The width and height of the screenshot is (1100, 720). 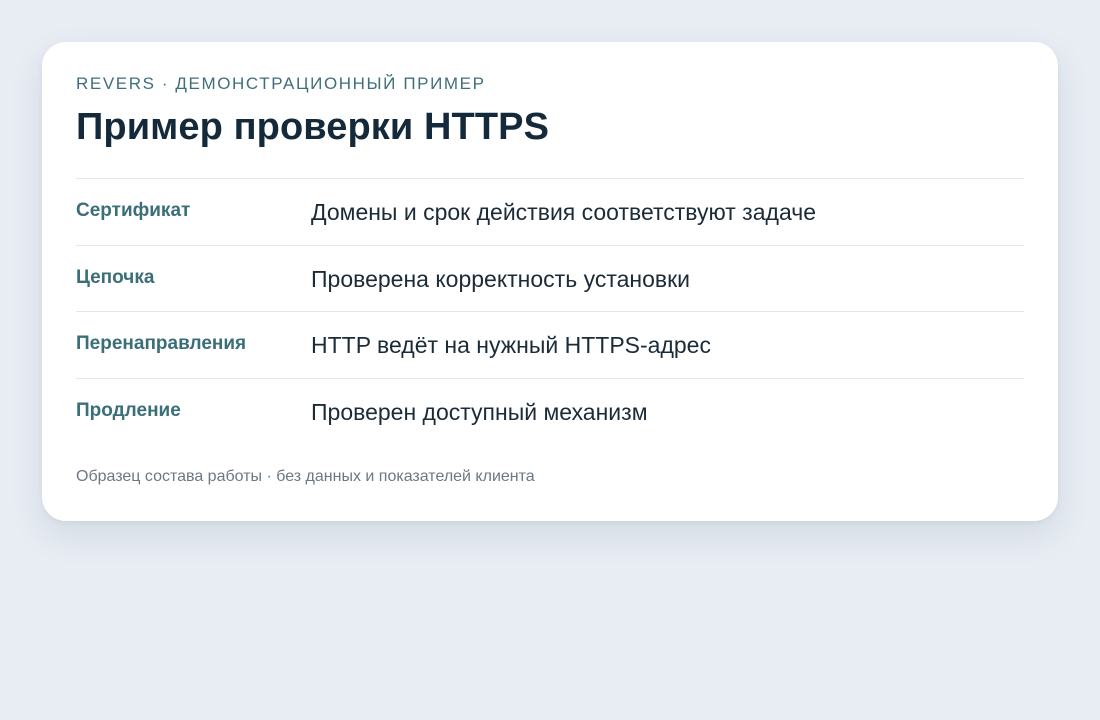 What do you see at coordinates (161, 344) in the screenshot?
I see `check-label-redirects: Перенаправления` at bounding box center [161, 344].